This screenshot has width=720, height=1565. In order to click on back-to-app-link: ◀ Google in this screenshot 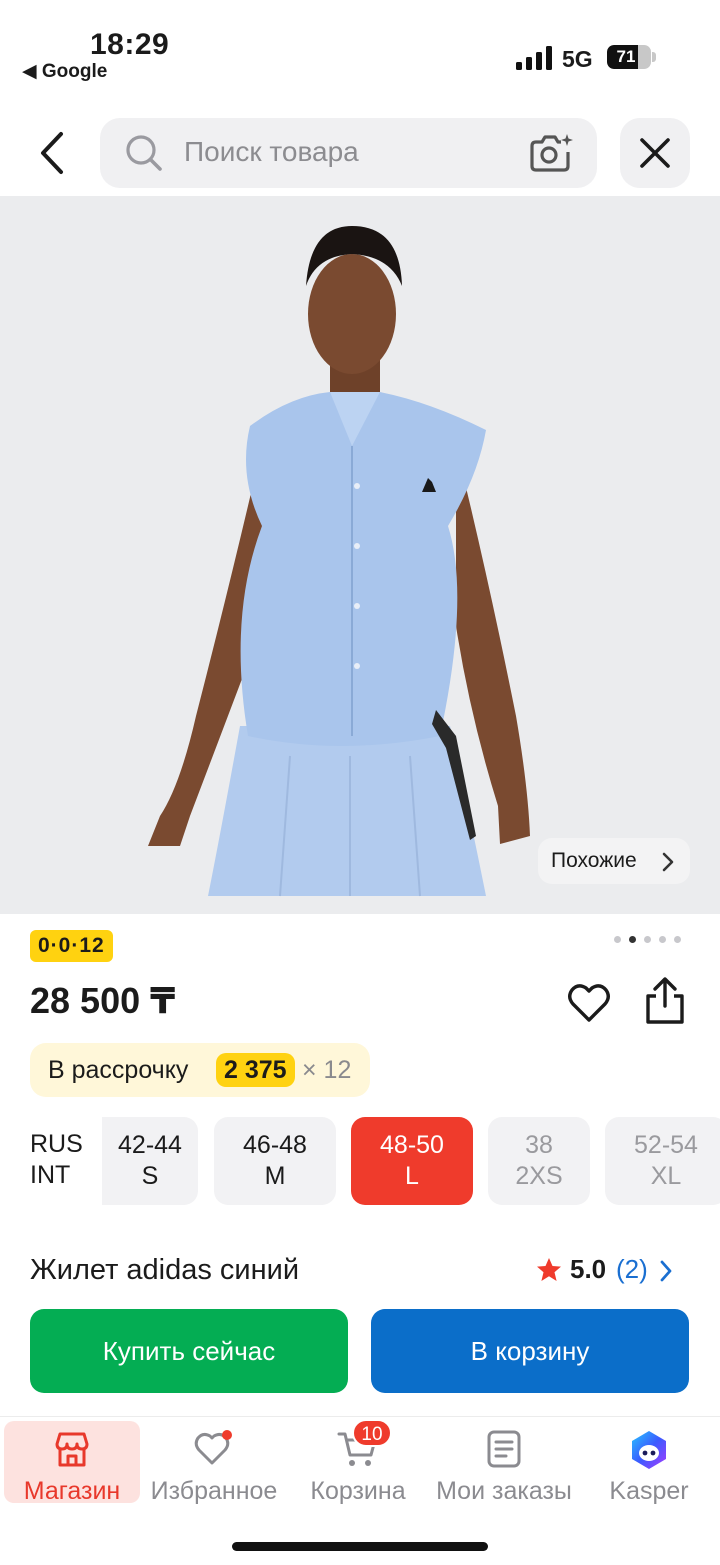, I will do `click(64, 71)`.